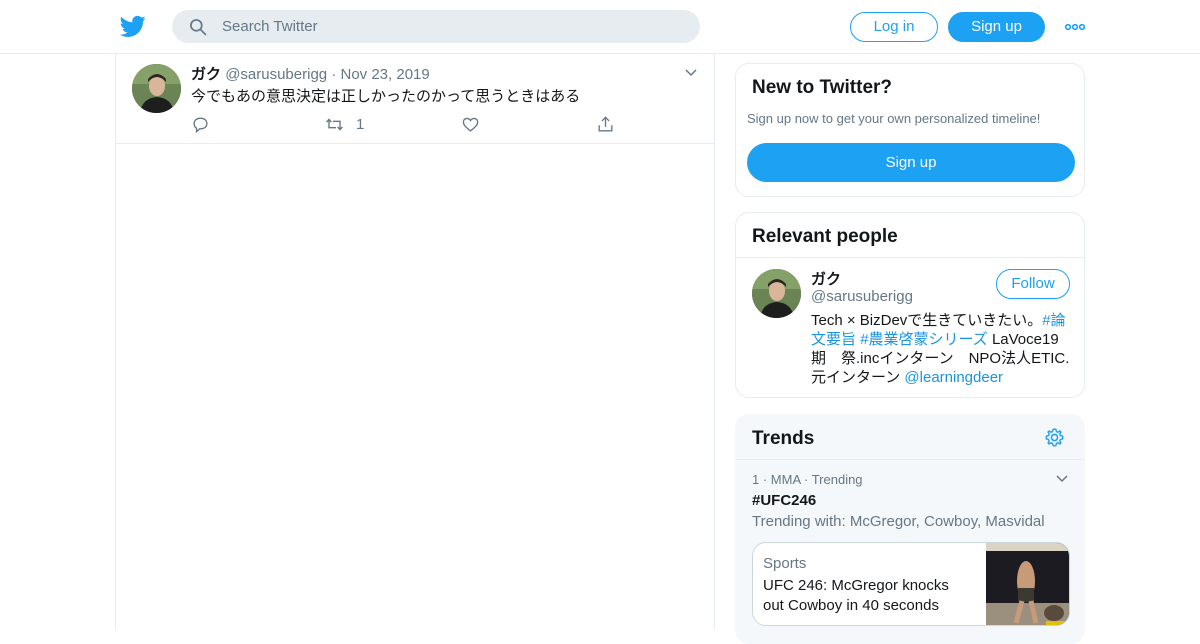  Describe the element at coordinates (826, 278) in the screenshot. I see `person-name: ガク` at that location.